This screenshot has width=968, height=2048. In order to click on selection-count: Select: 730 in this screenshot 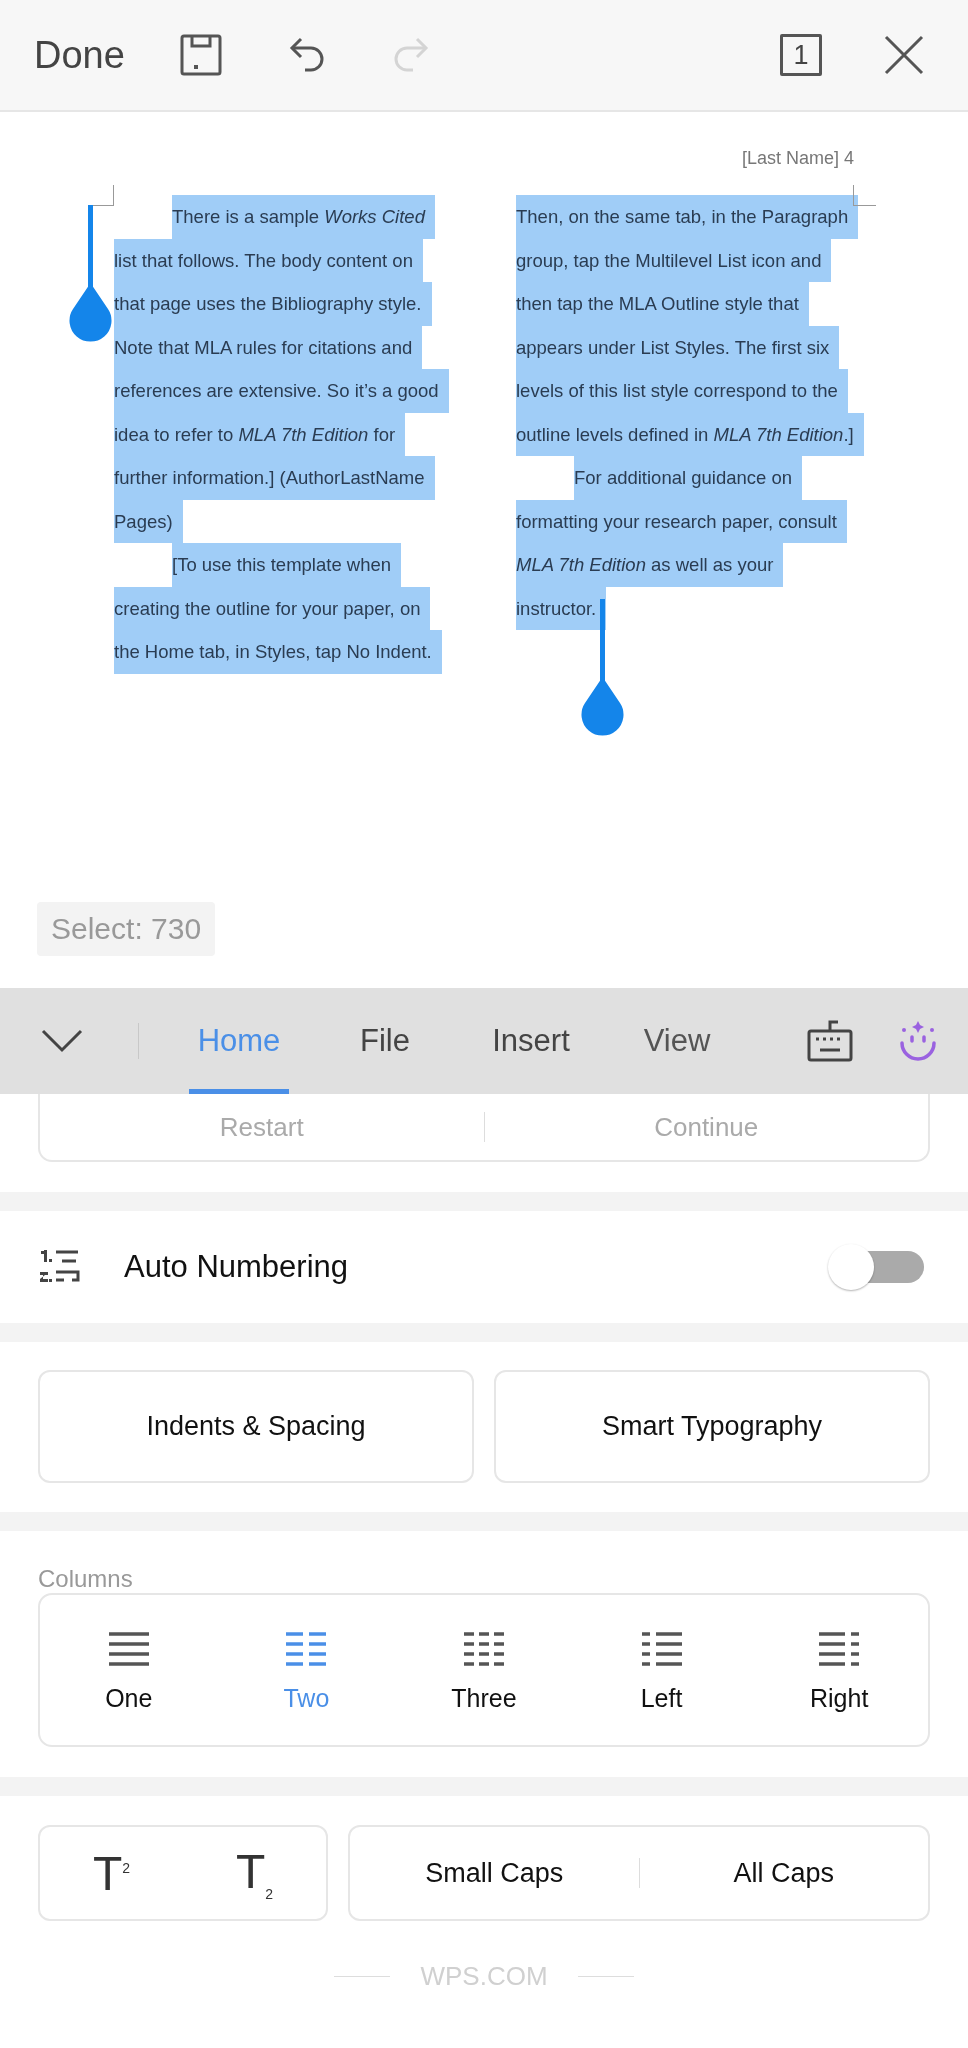, I will do `click(126, 929)`.